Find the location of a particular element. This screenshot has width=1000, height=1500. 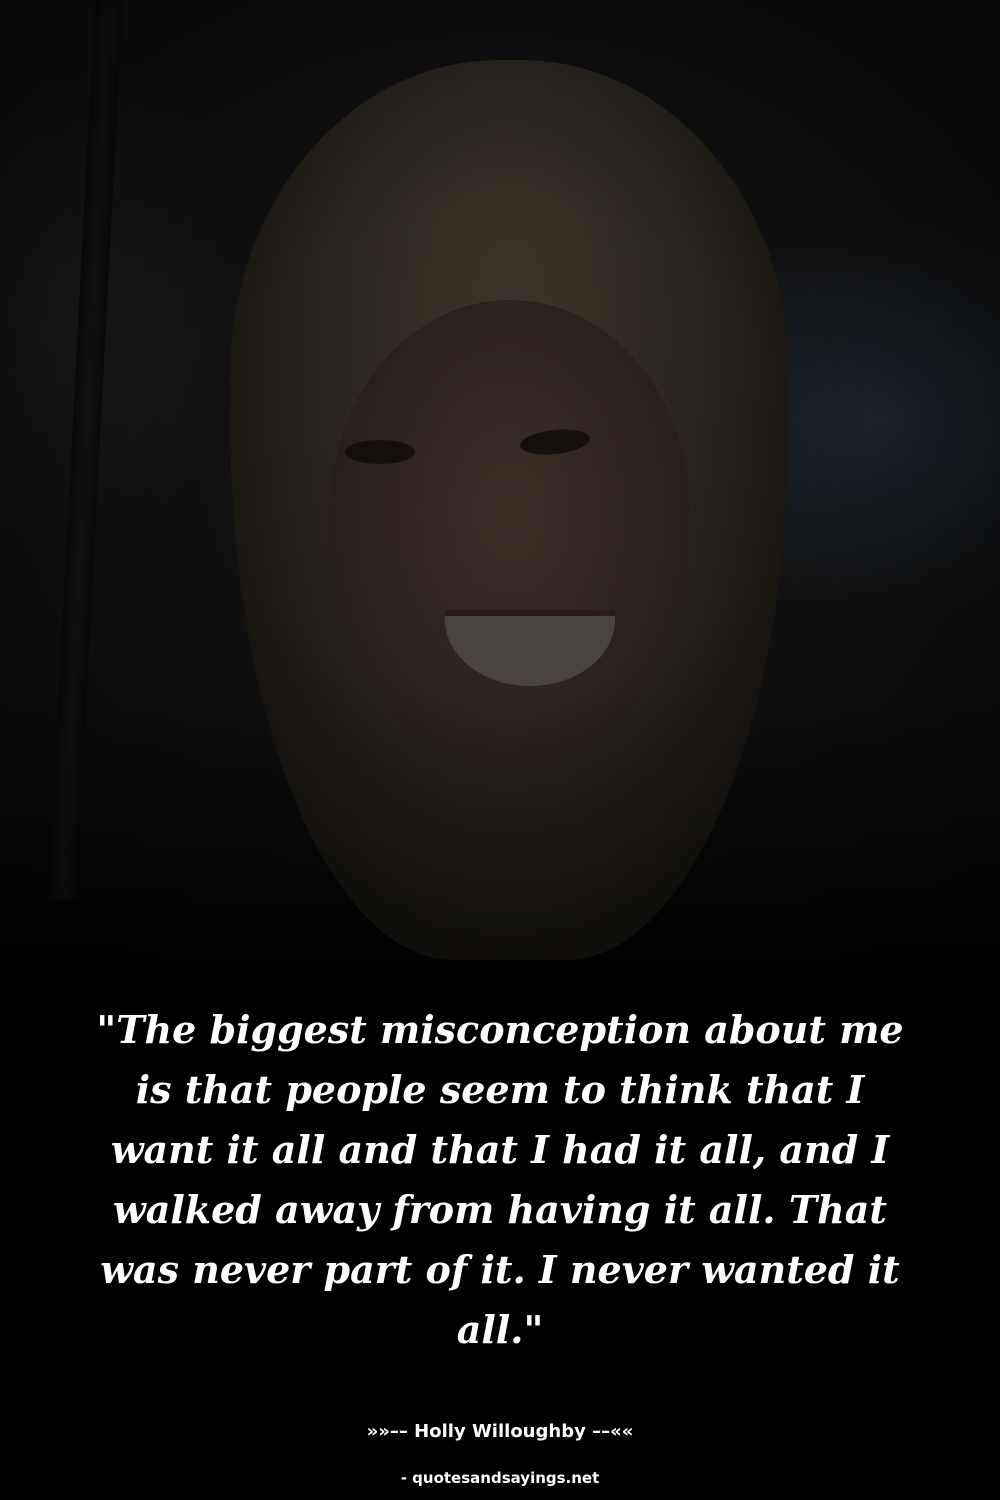

author-line: »»–– Holly Willoughby ––«« is located at coordinates (500, 1431).